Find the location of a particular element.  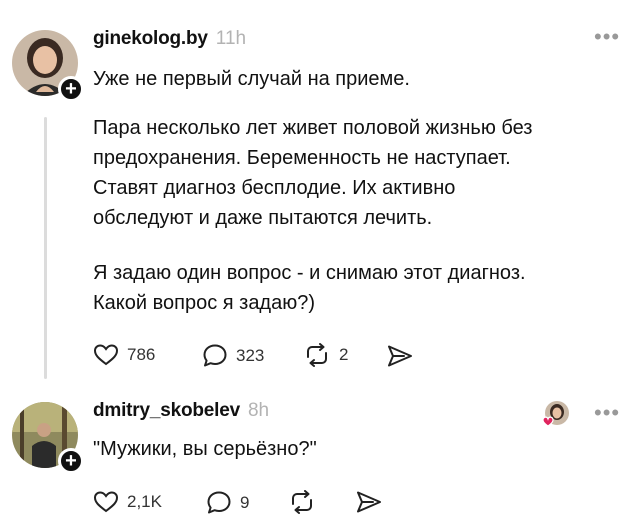

comment-count: 323 is located at coordinates (250, 355).